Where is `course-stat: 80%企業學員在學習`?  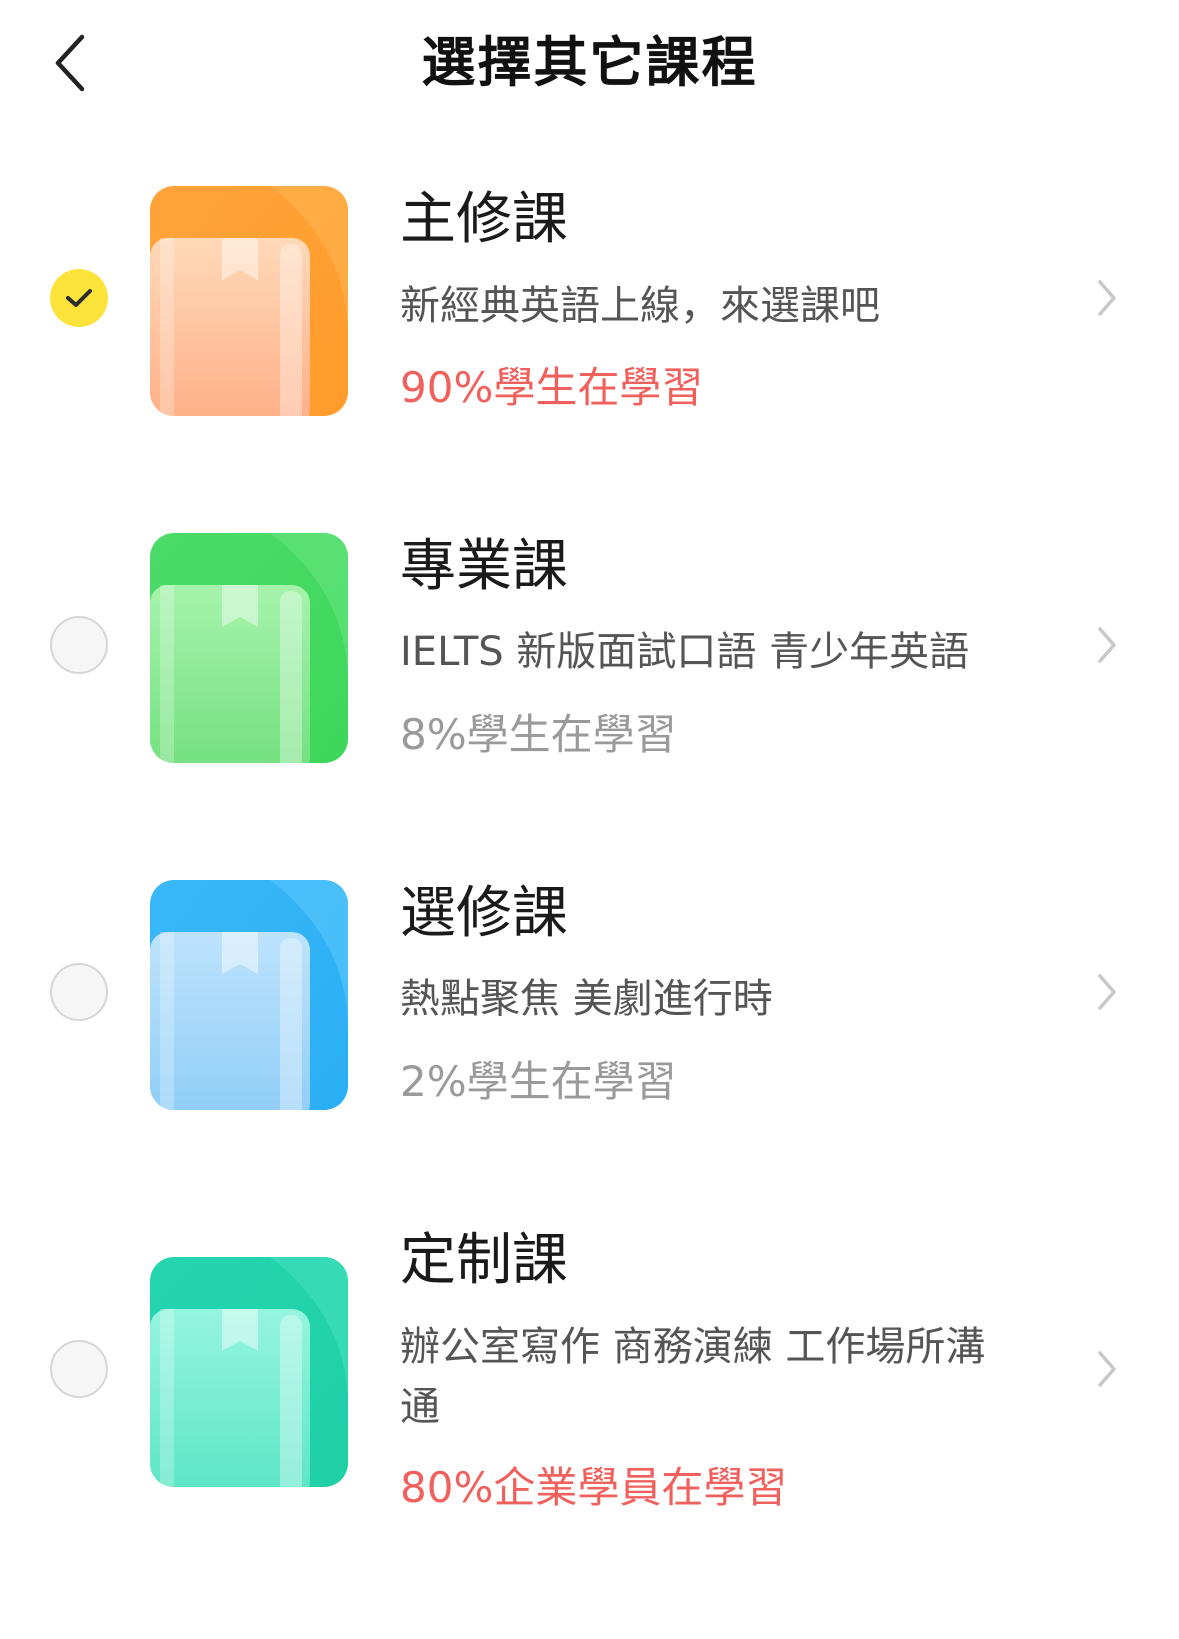 course-stat: 80%企業學員在學習 is located at coordinates (594, 1487).